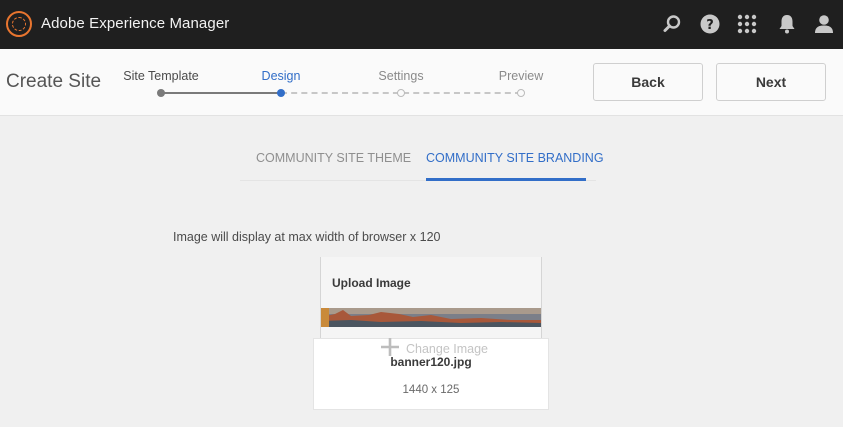 The image size is (843, 427). I want to click on step-dot-design, so click(281, 93).